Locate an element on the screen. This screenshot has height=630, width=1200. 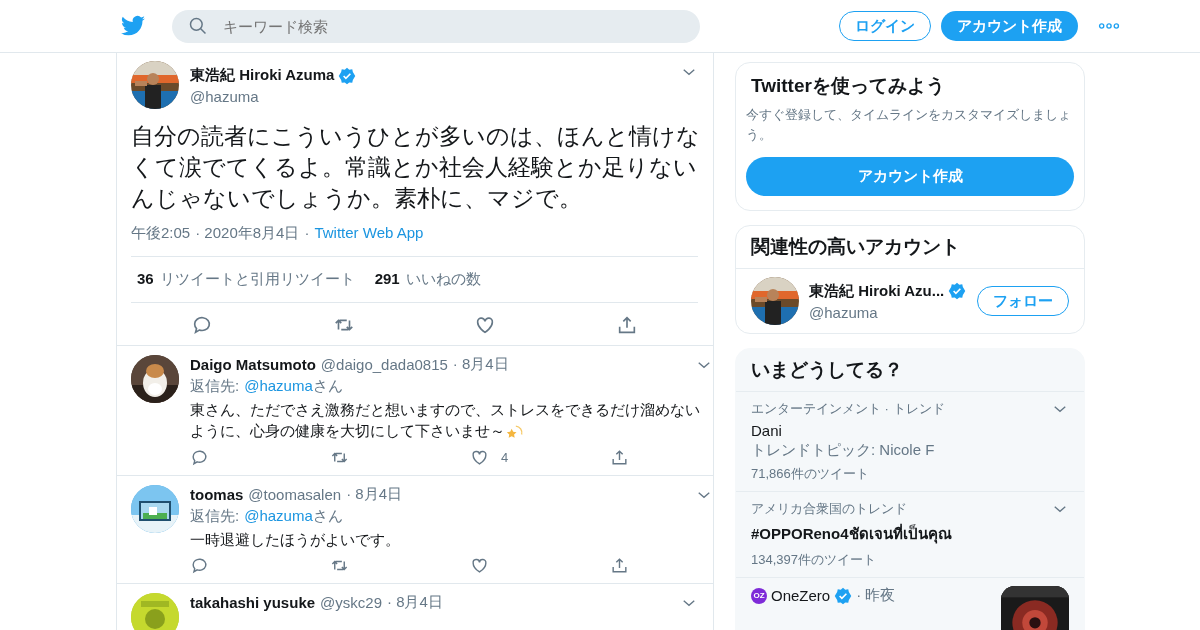
user-name: takahashi yusuke is located at coordinates (253, 603).